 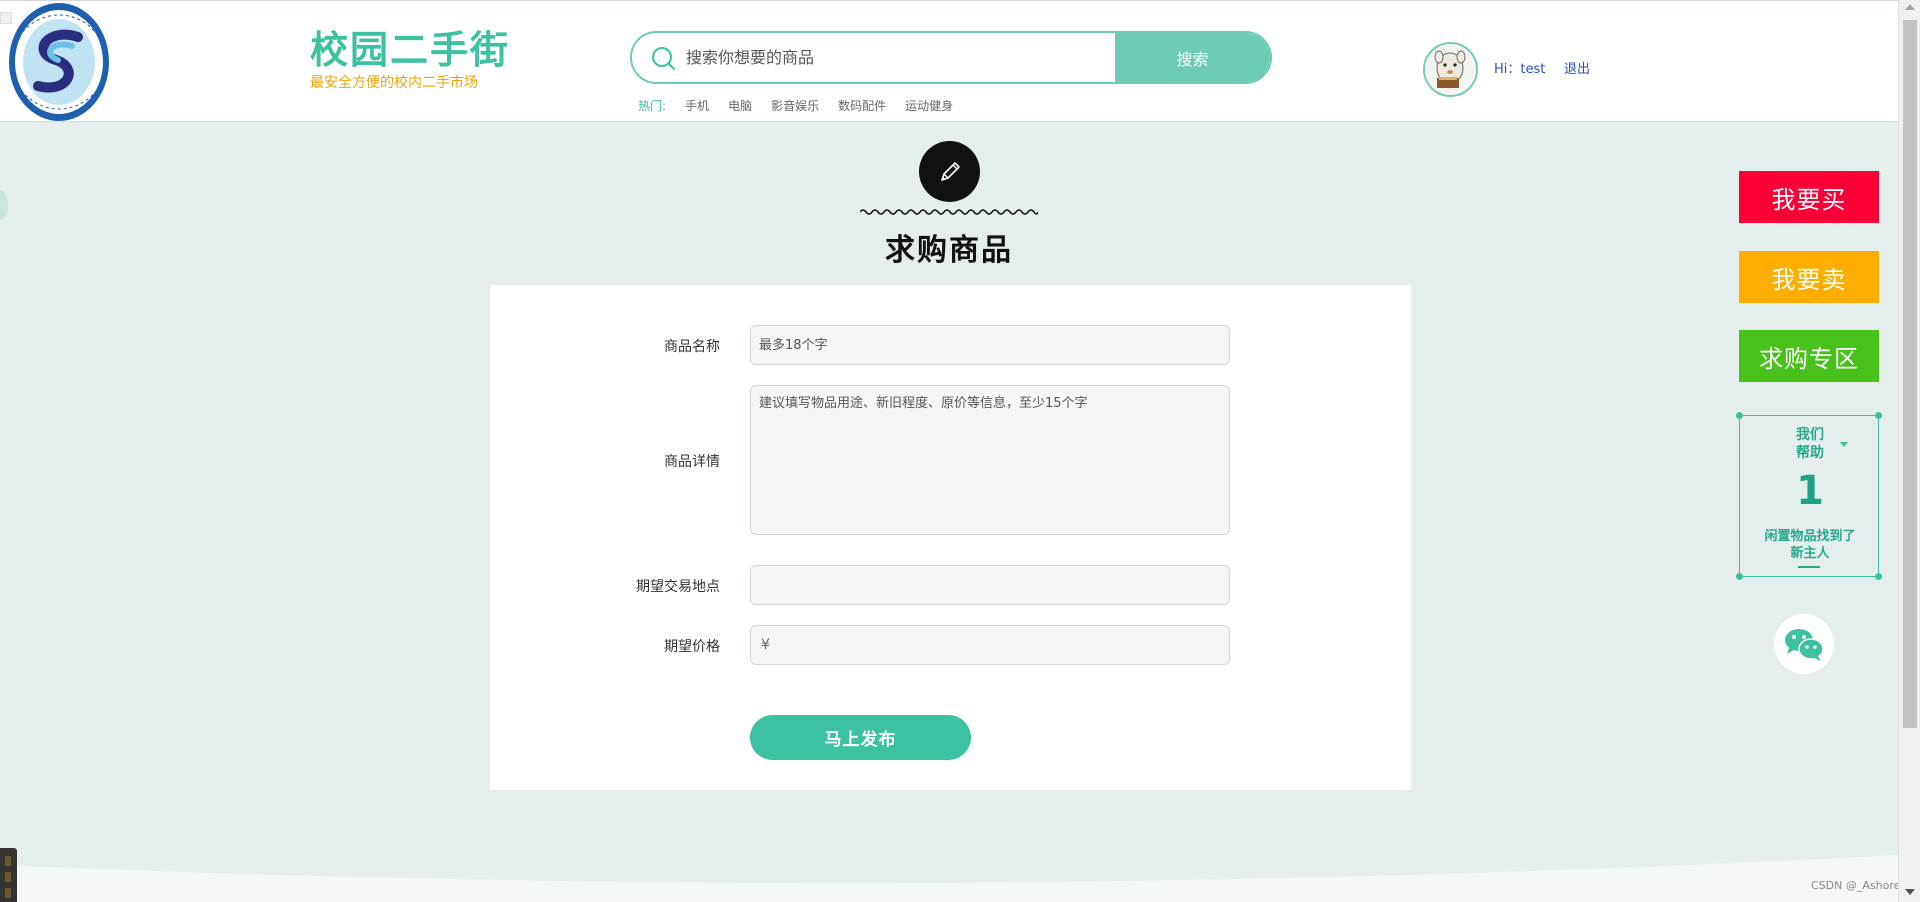 I want to click on price-field: ¥, so click(x=990, y=645).